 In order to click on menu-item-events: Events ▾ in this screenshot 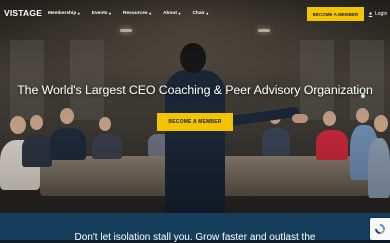, I will do `click(101, 13)`.